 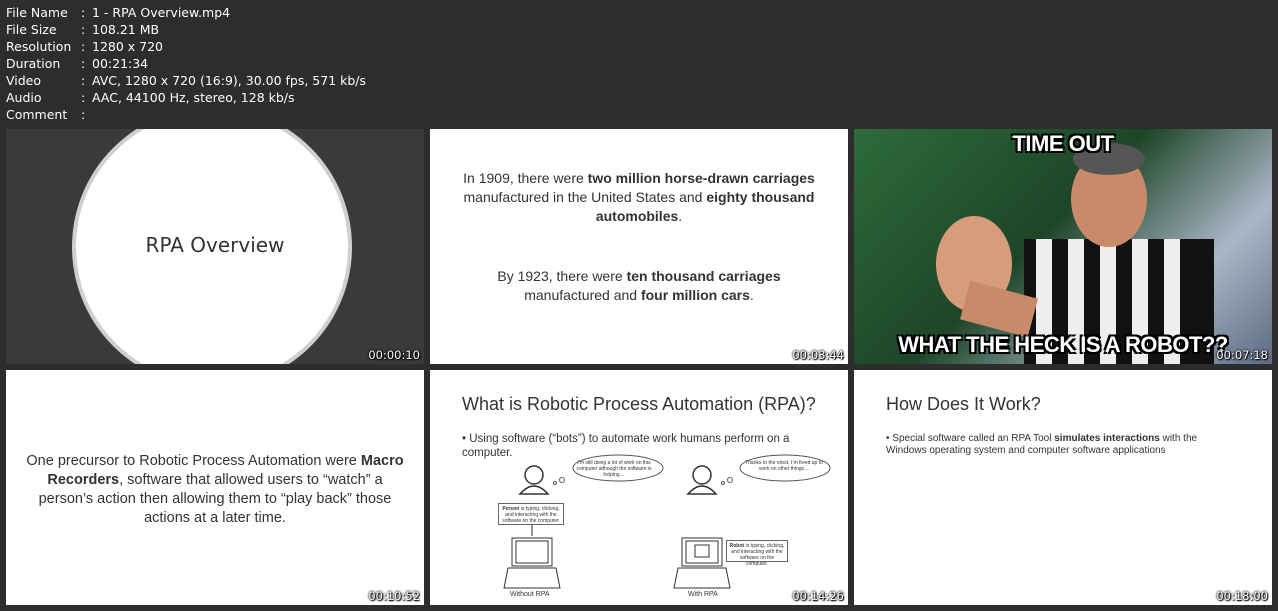 I want to click on meta-value: 1280 x 720, so click(x=128, y=46).